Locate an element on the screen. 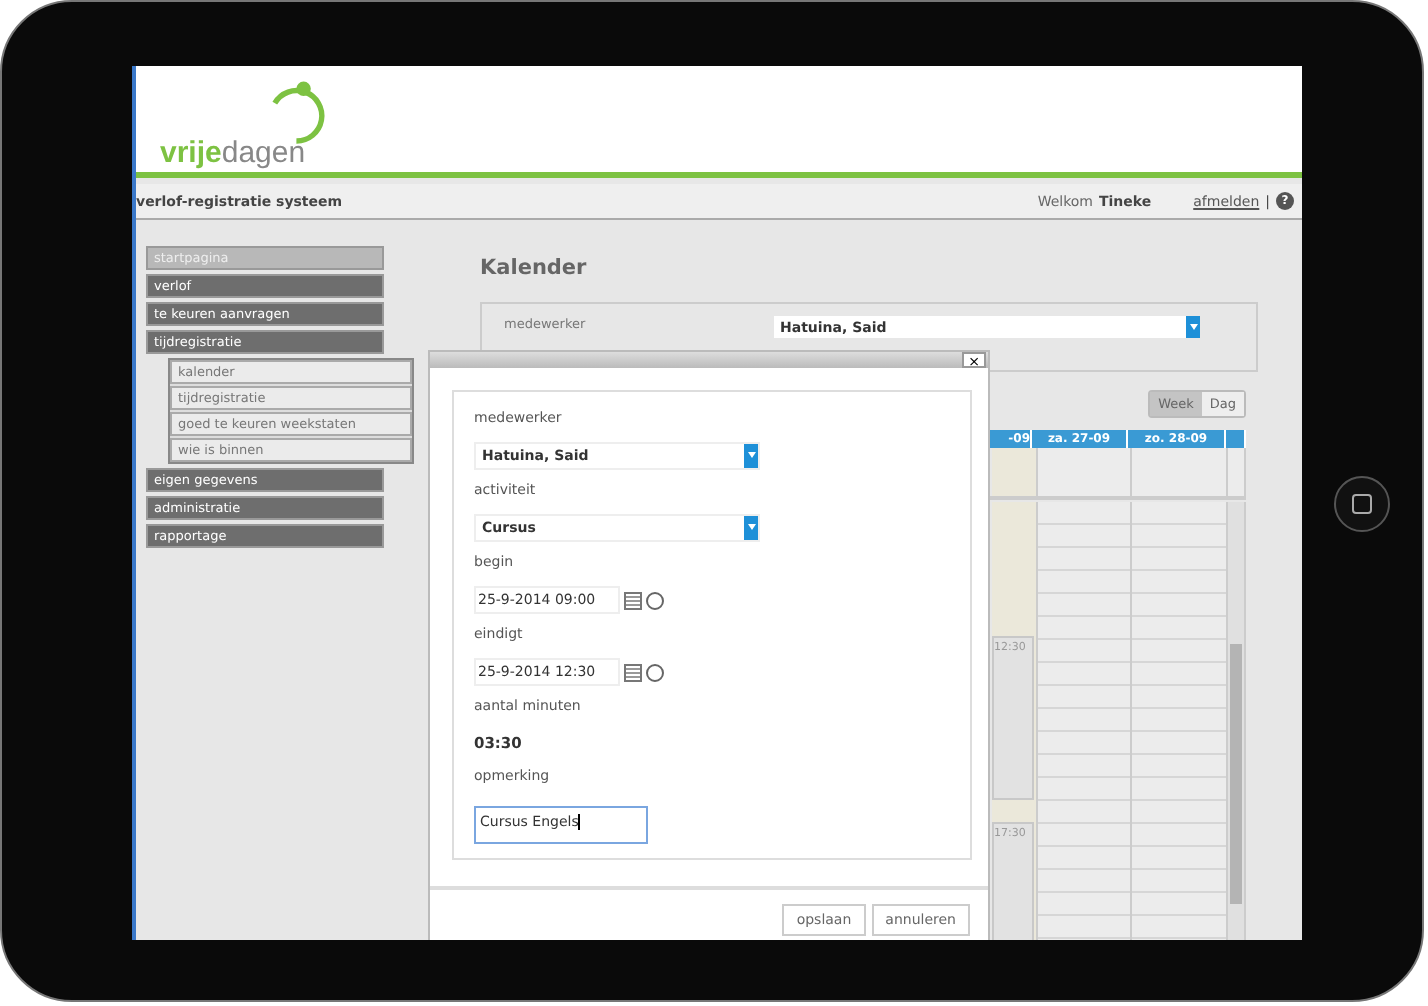 Image resolution: width=1428 pixels, height=1006 pixels. scrollbar is located at coordinates (1237, 721).